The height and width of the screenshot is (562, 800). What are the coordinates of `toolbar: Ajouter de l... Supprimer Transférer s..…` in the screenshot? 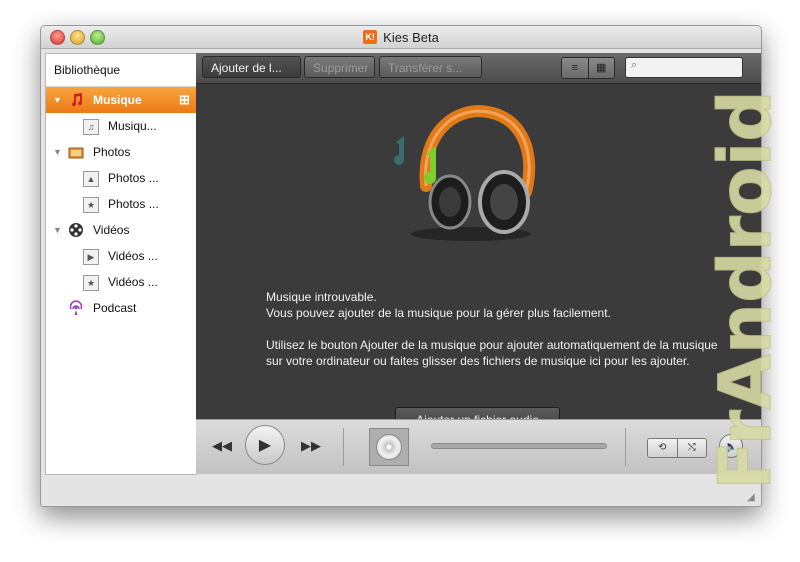 It's located at (478, 68).